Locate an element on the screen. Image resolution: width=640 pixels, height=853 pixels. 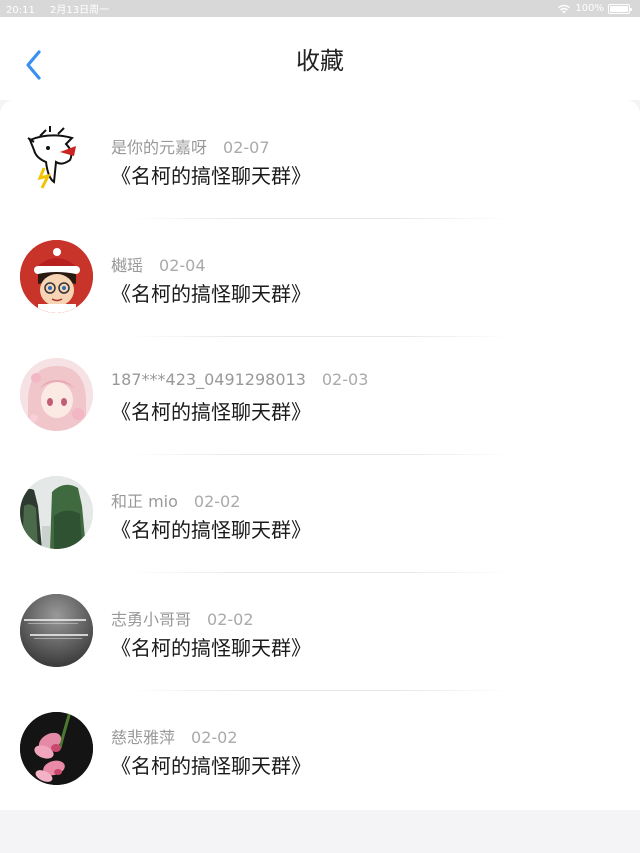
page-title: 收藏 is located at coordinates (320, 61).